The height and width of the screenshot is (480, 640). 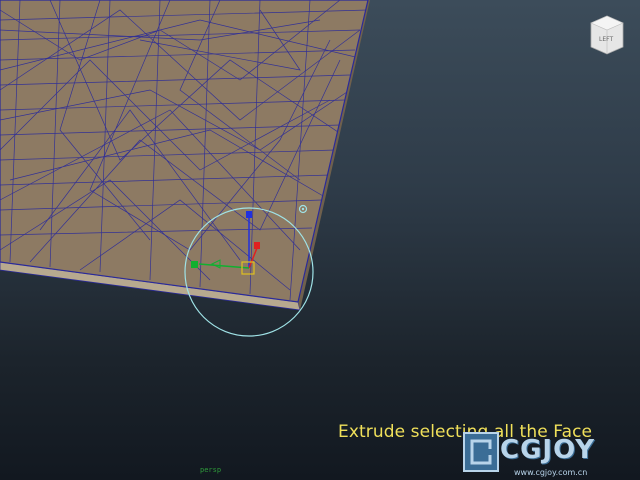 What do you see at coordinates (194, 264) in the screenshot?
I see `z-axis-handle` at bounding box center [194, 264].